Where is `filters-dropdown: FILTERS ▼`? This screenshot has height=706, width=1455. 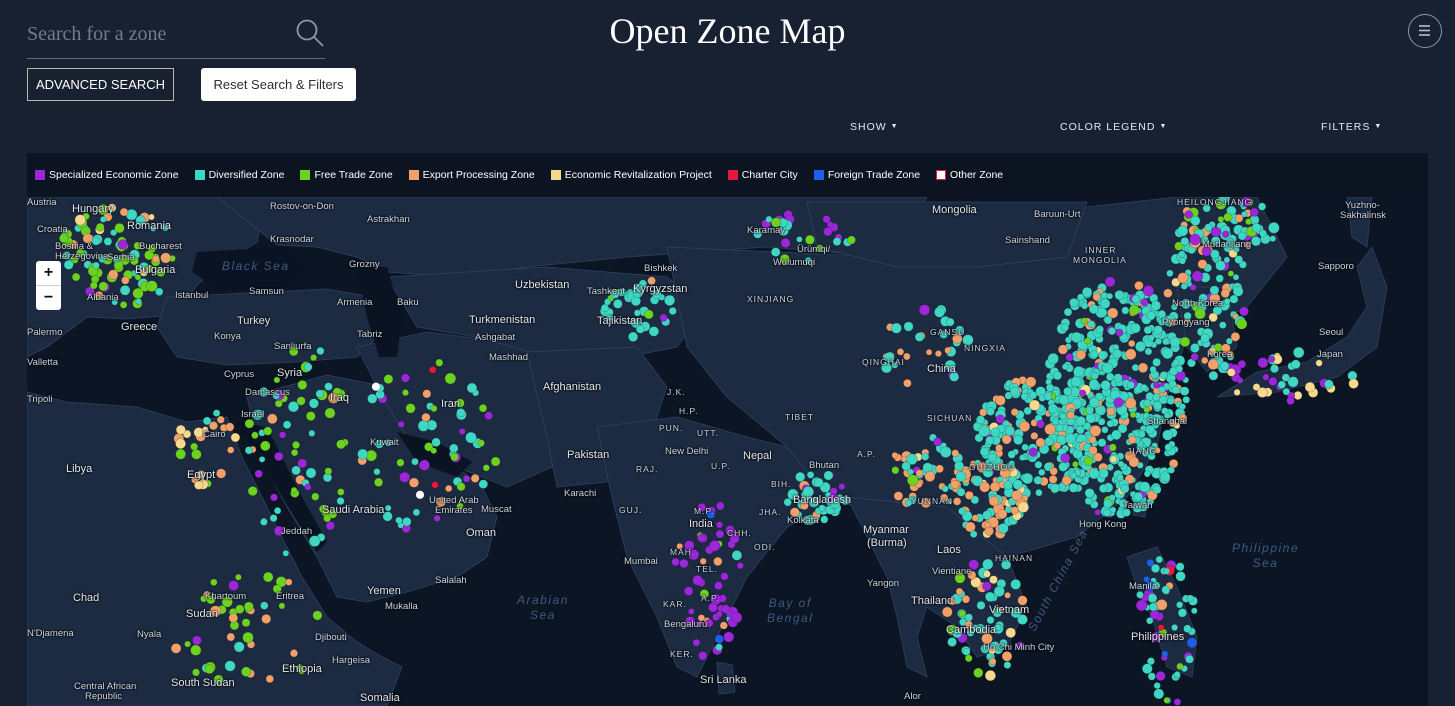
filters-dropdown: FILTERS ▼ is located at coordinates (1351, 127).